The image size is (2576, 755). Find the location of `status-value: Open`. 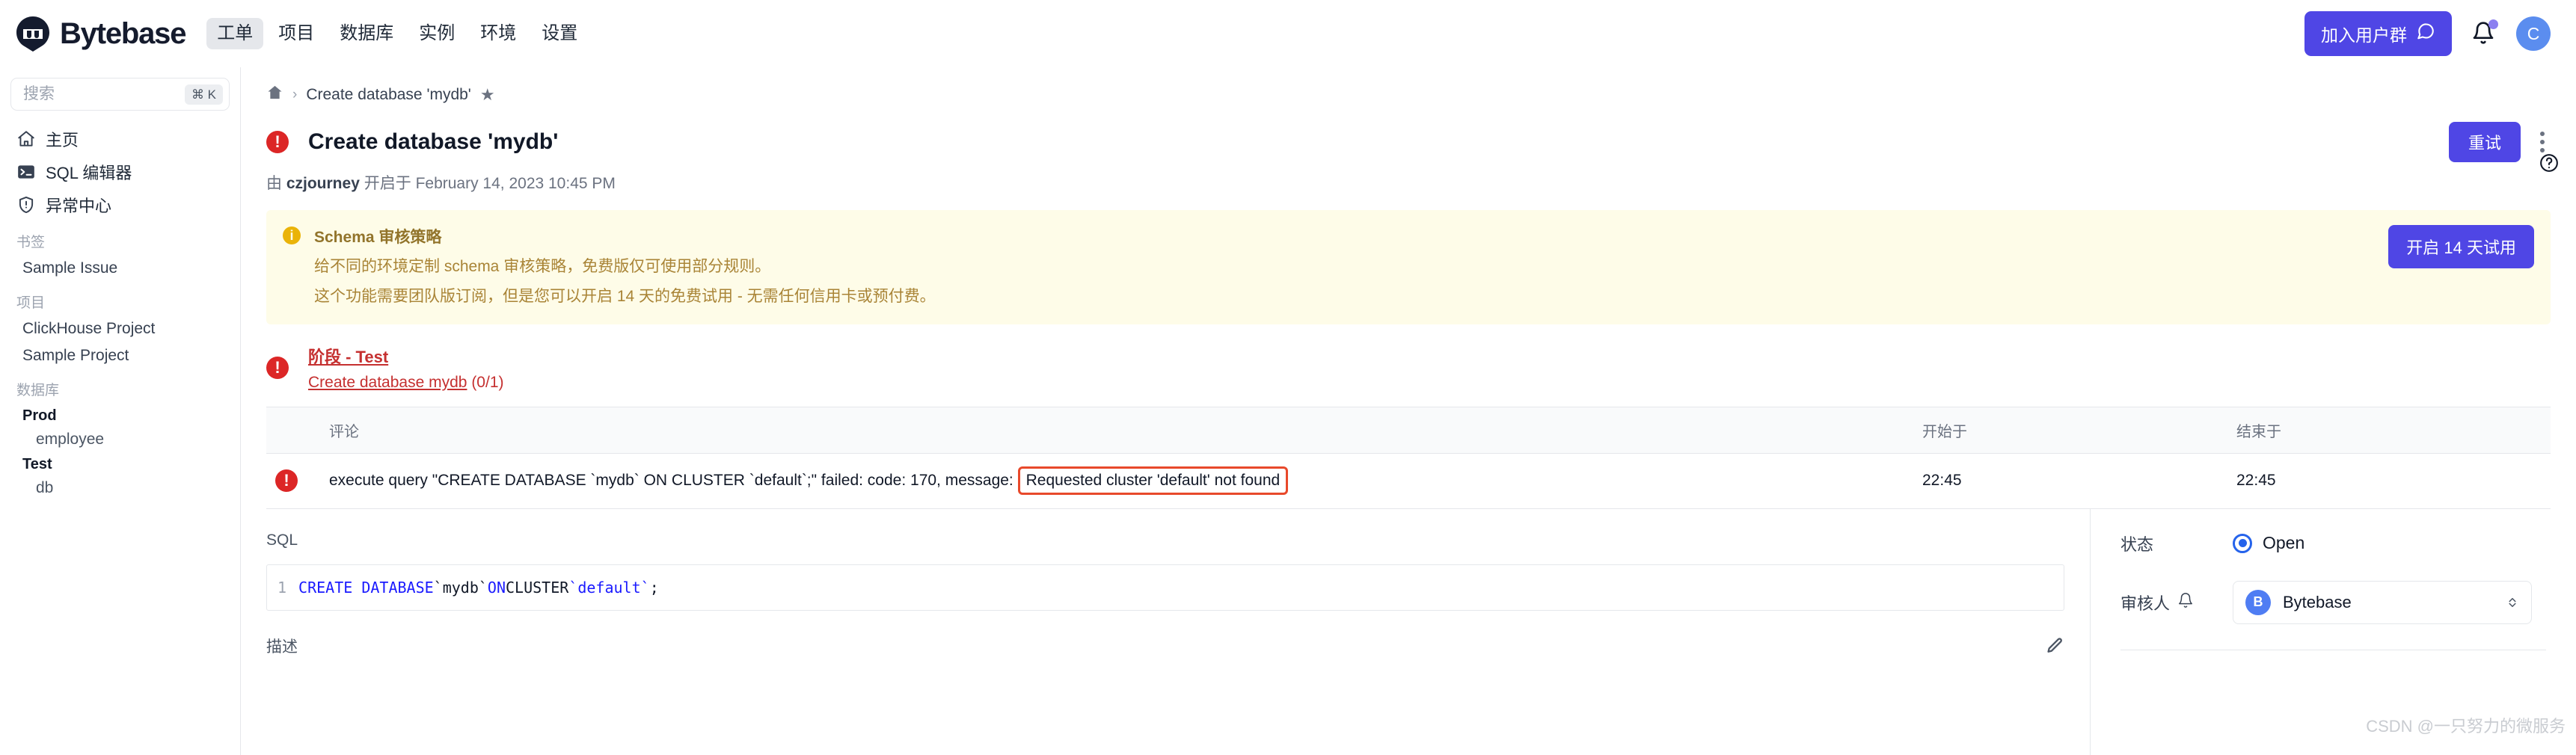

status-value: Open is located at coordinates (2284, 543).